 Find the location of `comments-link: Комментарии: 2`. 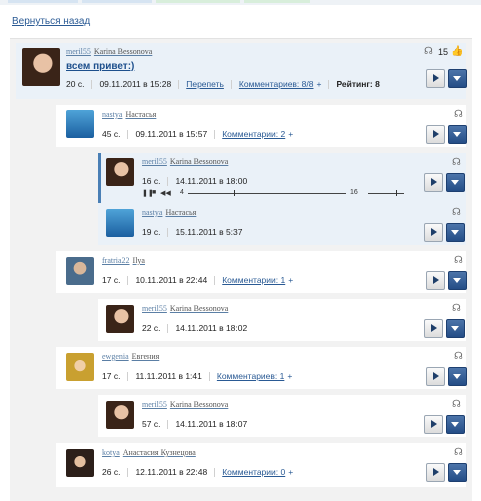

comments-link: Комментарии: 2 is located at coordinates (253, 134).